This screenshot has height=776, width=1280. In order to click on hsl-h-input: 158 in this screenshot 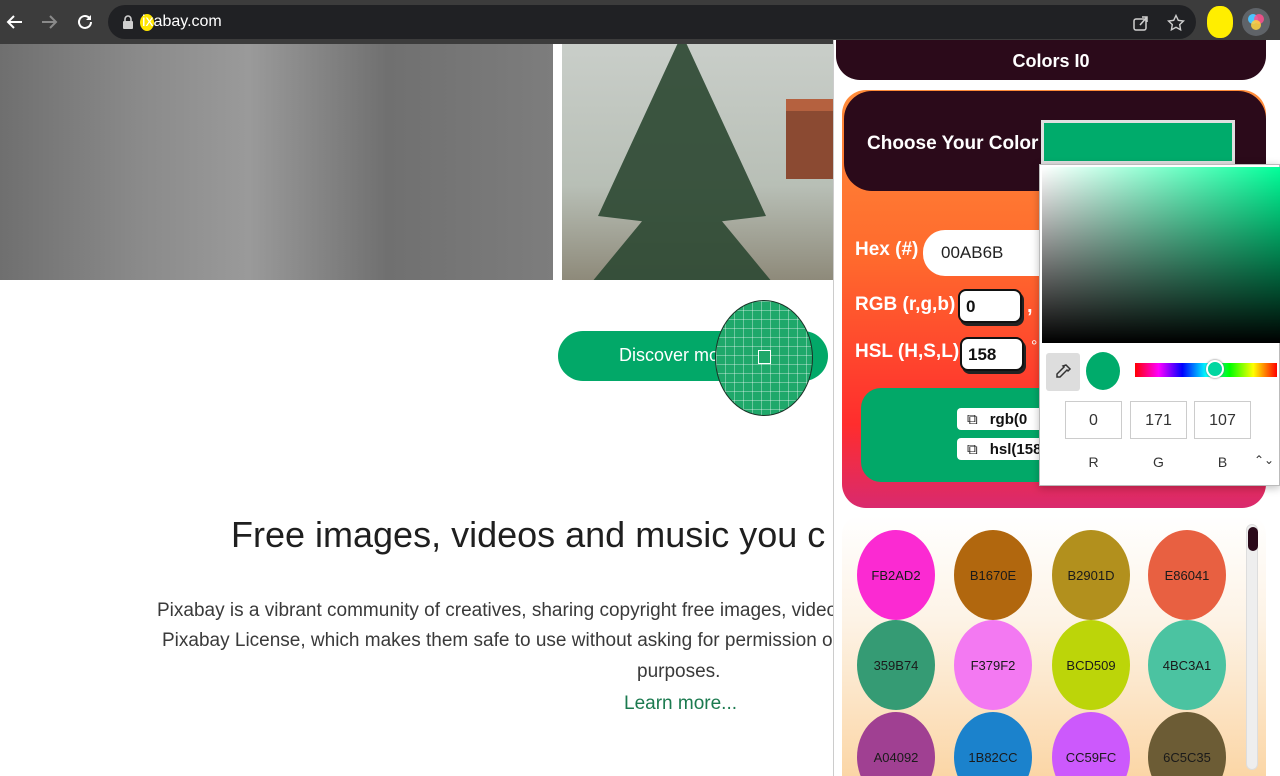, I will do `click(992, 354)`.